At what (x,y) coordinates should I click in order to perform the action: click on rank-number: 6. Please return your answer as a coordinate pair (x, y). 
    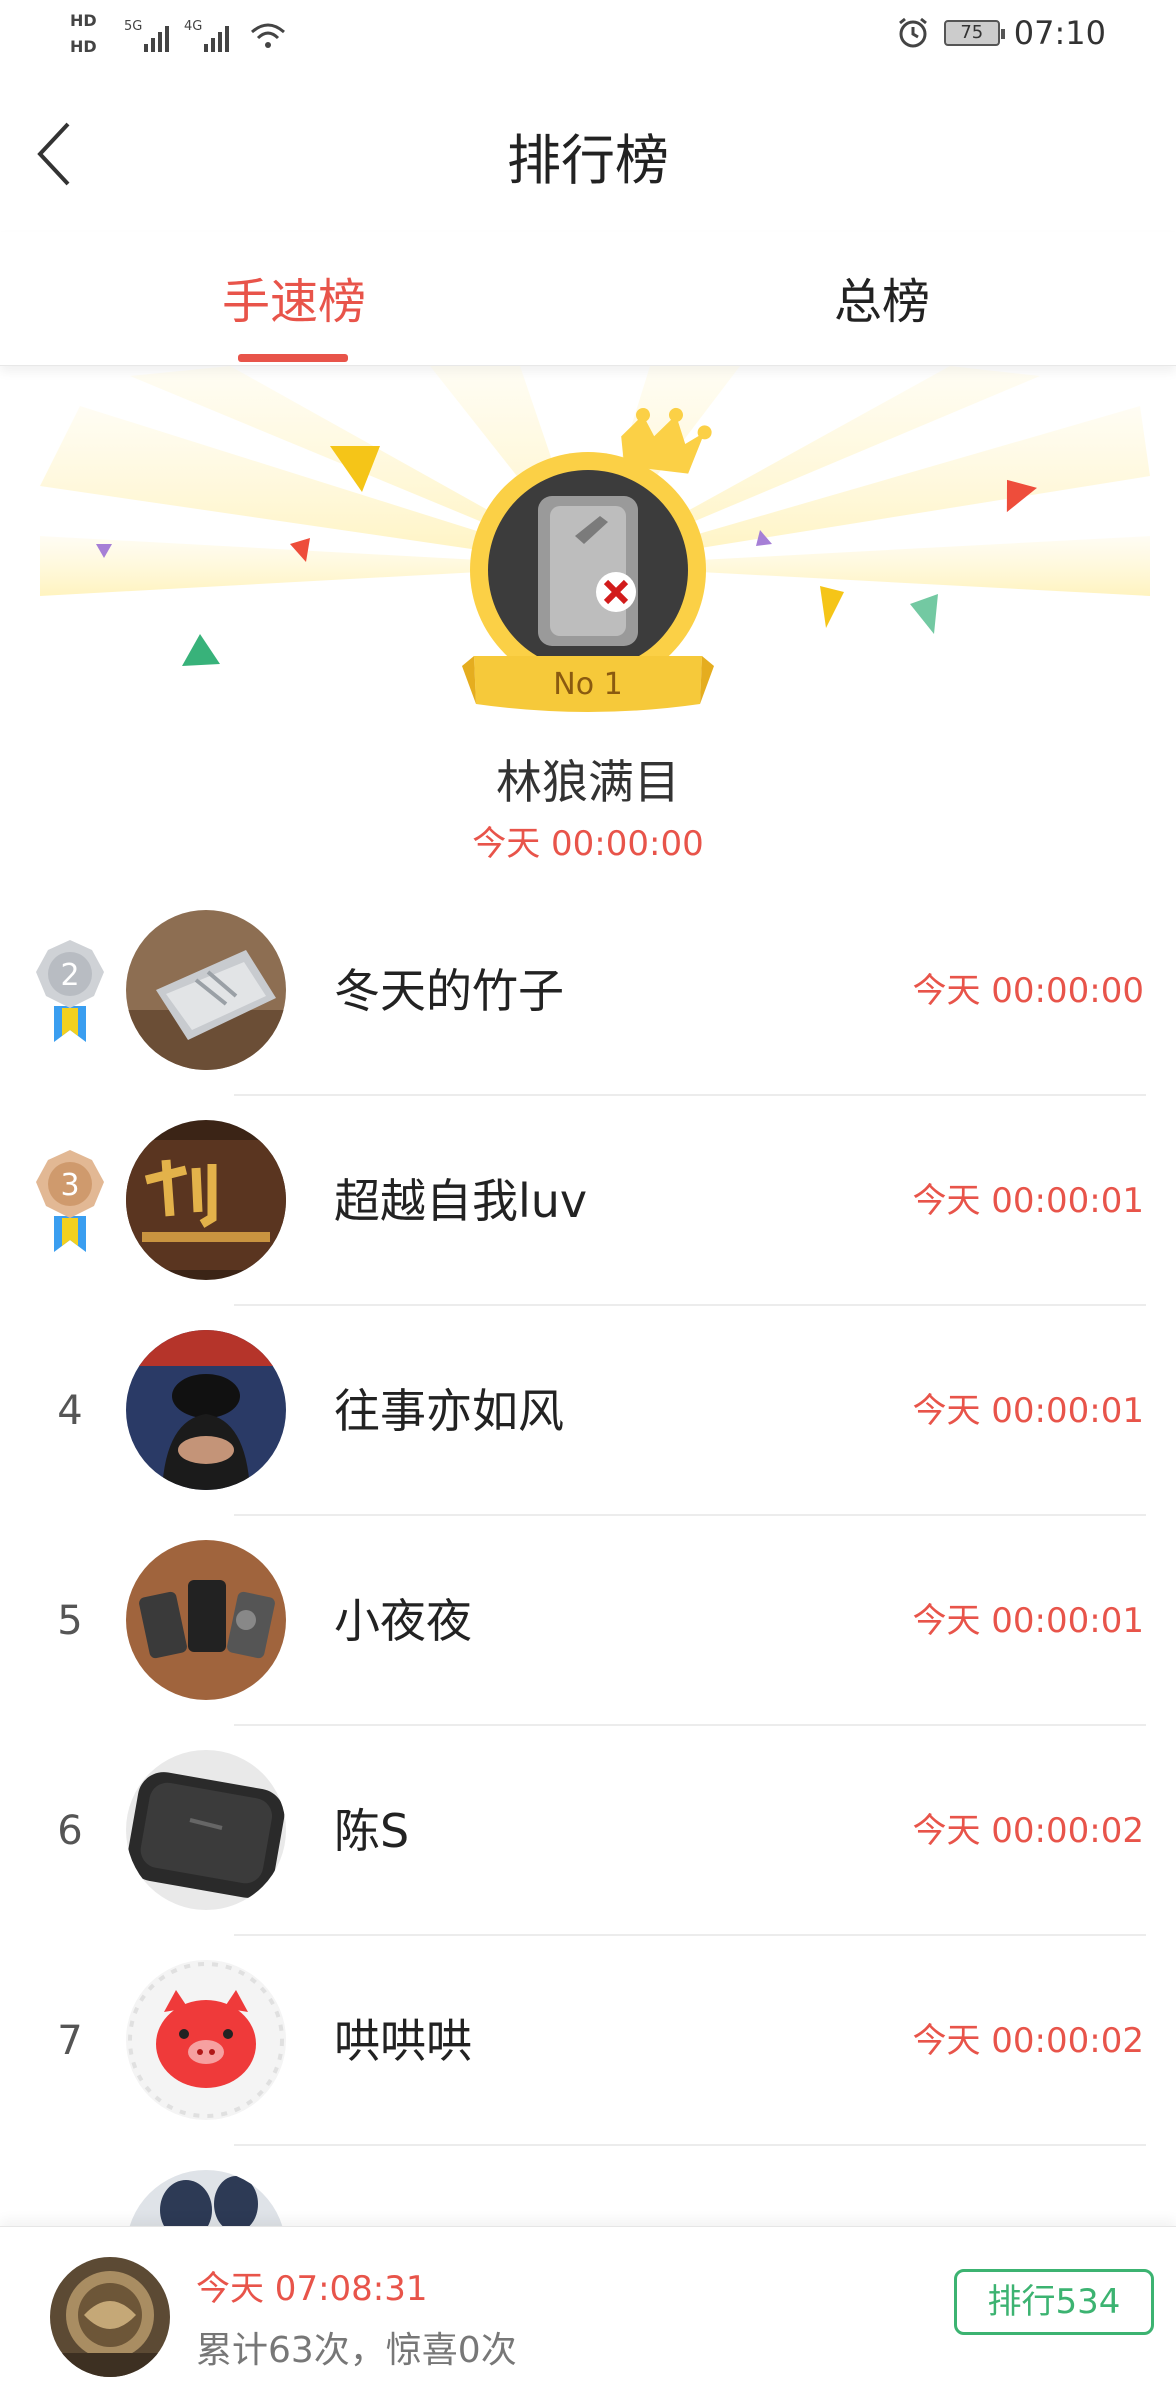
    Looking at the image, I should click on (70, 1831).